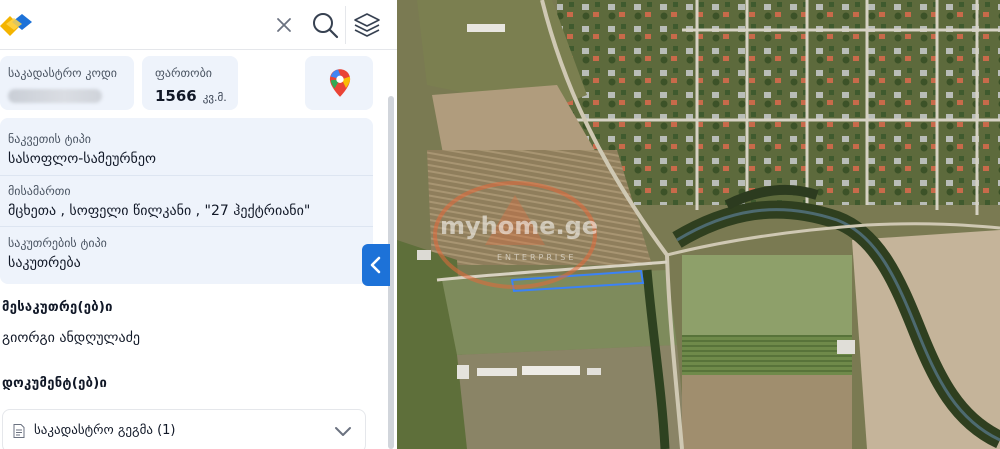  I want to click on google-maps-pin-icon, so click(340, 83).